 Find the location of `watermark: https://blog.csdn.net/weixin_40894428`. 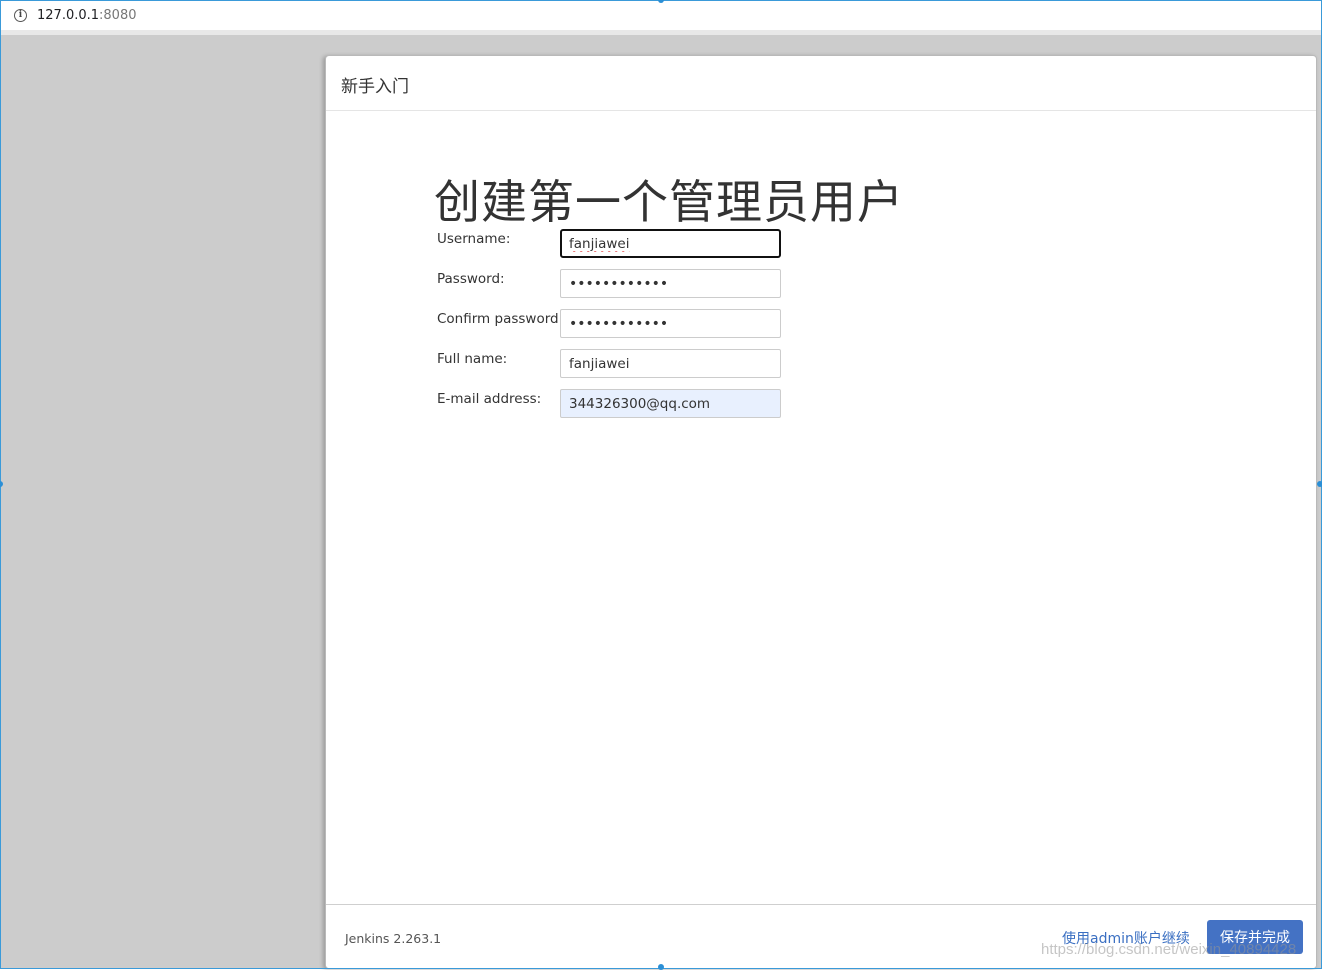

watermark: https://blog.csdn.net/weixin_40894428 is located at coordinates (1169, 949).